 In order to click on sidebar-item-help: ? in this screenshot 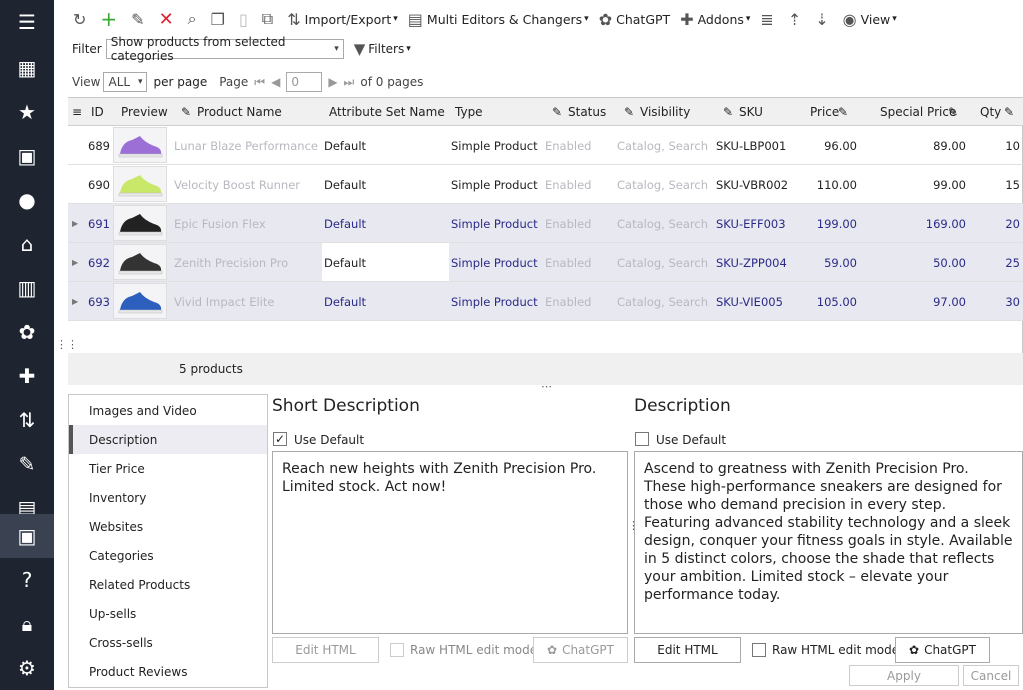, I will do `click(27, 580)`.